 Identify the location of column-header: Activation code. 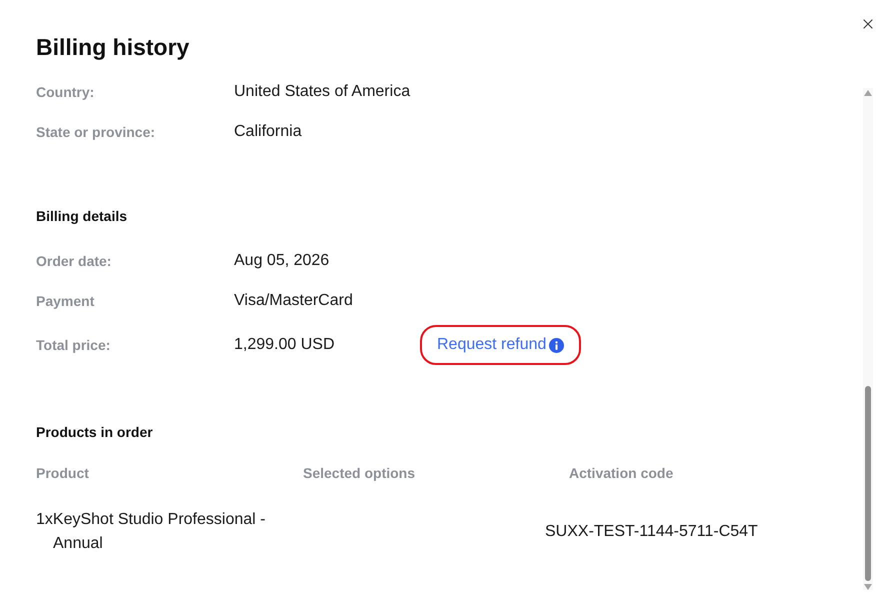
(621, 473).